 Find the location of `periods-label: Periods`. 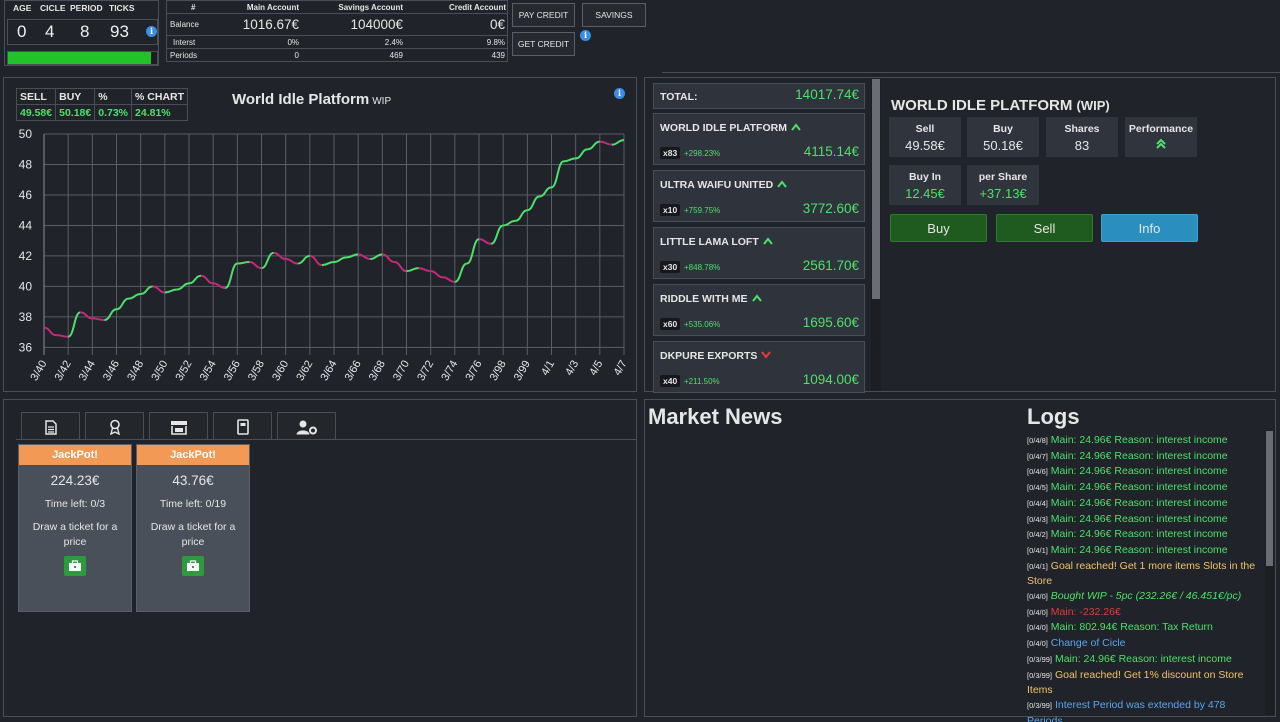

periods-label: Periods is located at coordinates (184, 55).